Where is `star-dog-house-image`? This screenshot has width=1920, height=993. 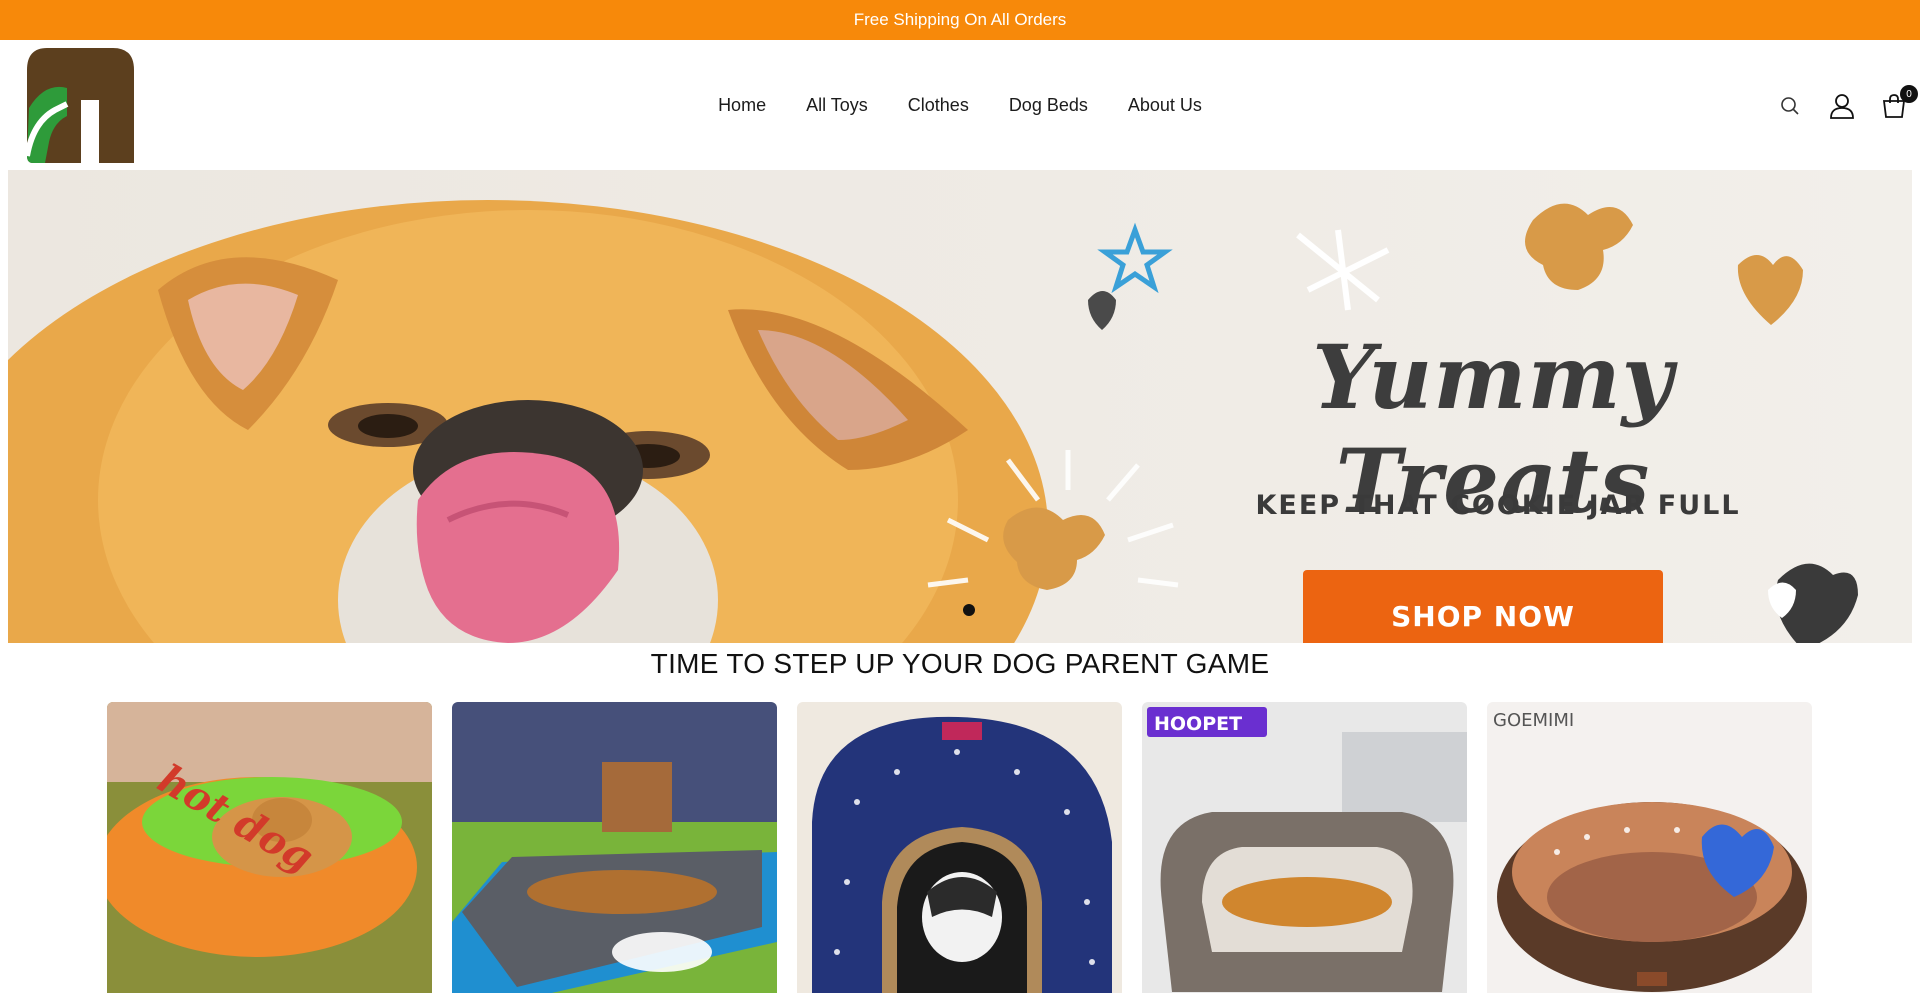 star-dog-house-image is located at coordinates (959, 847).